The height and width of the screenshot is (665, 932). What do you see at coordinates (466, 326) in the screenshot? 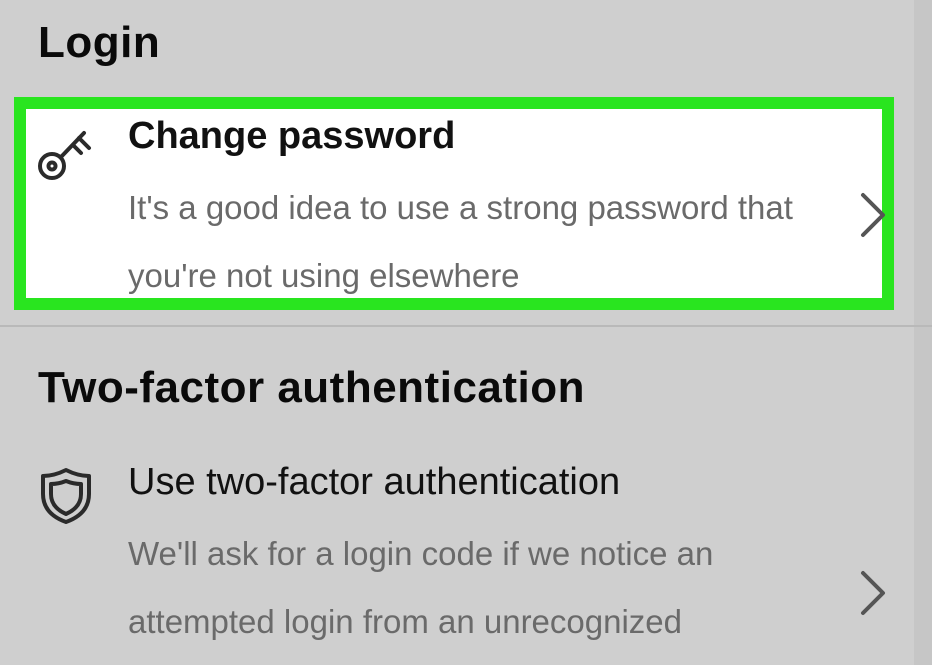
I see `section-divider` at bounding box center [466, 326].